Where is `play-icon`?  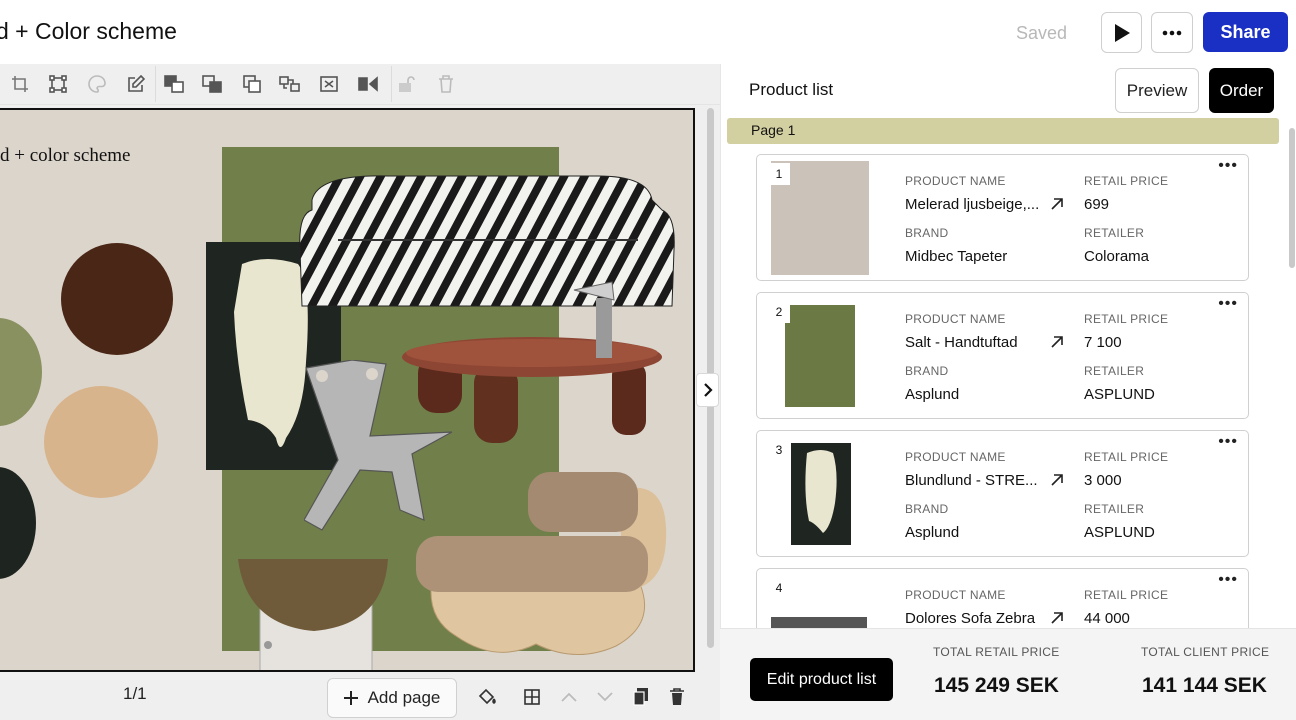
play-icon is located at coordinates (1122, 32).